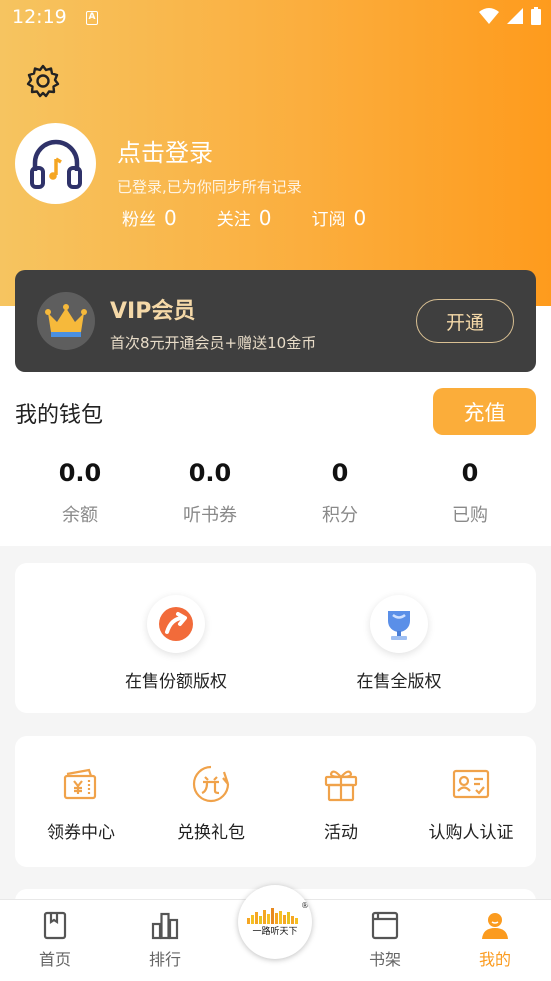 Image resolution: width=551 pixels, height=981 pixels. What do you see at coordinates (164, 959) in the screenshot?
I see `tab-label: 排行` at bounding box center [164, 959].